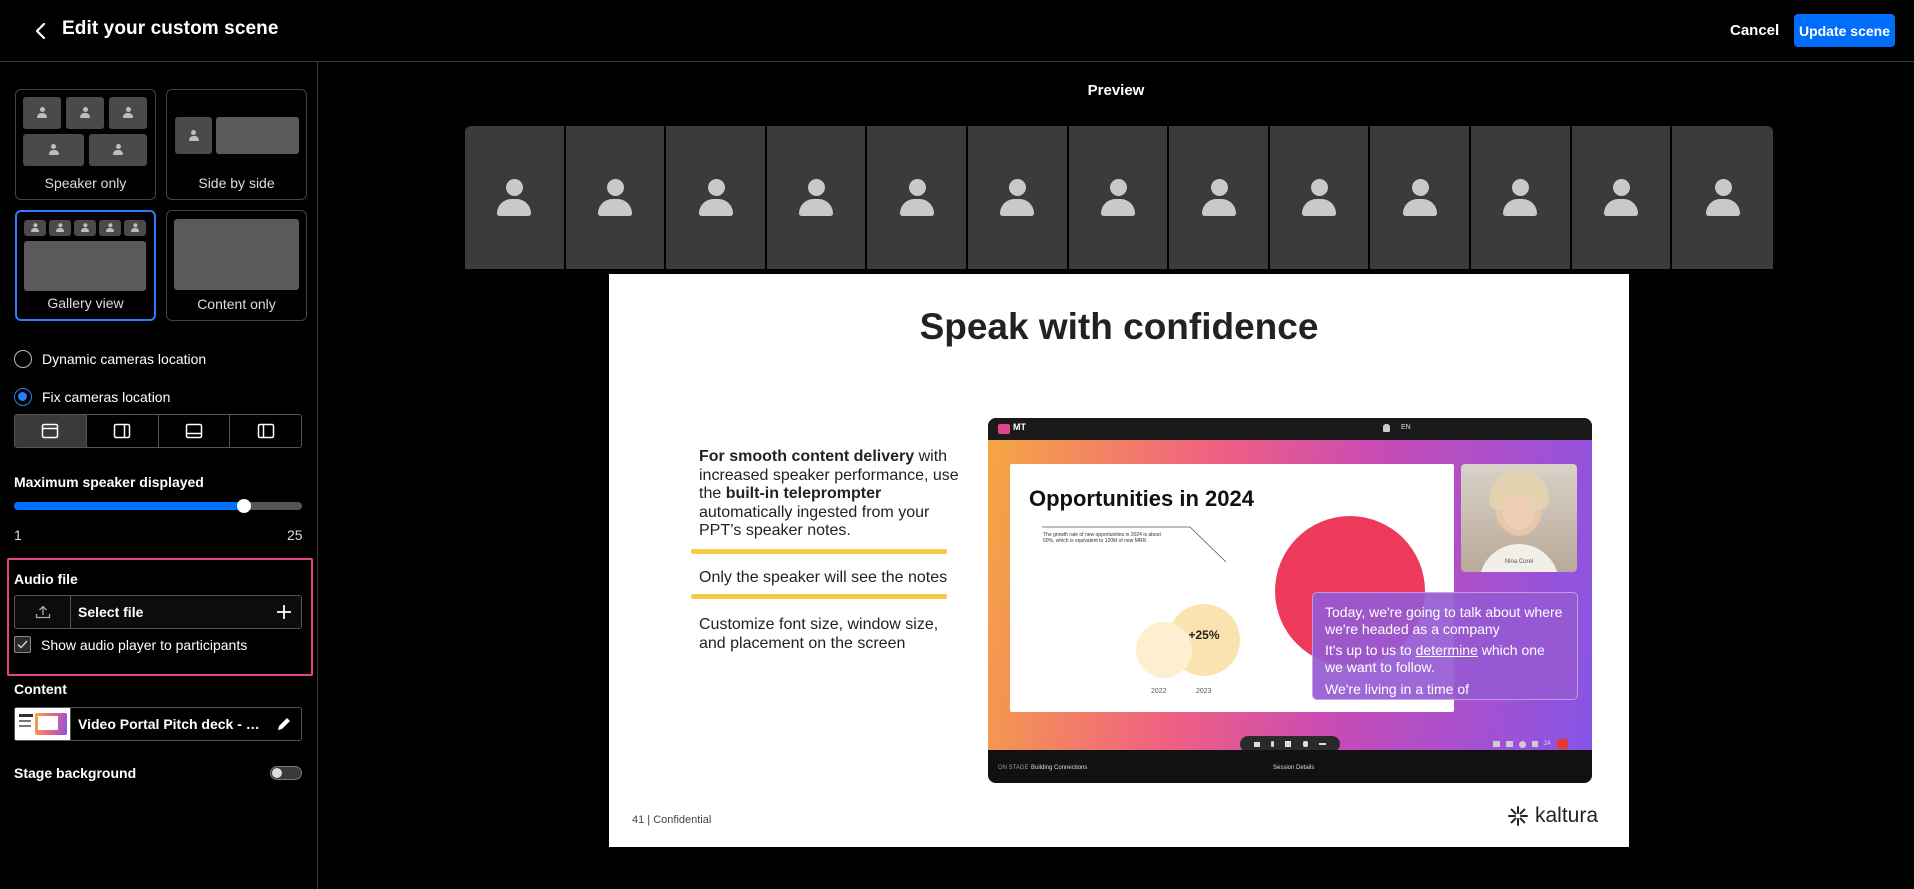 Image resolution: width=1914 pixels, height=889 pixels. I want to click on bold-text: For smooth content delivery, so click(807, 456).